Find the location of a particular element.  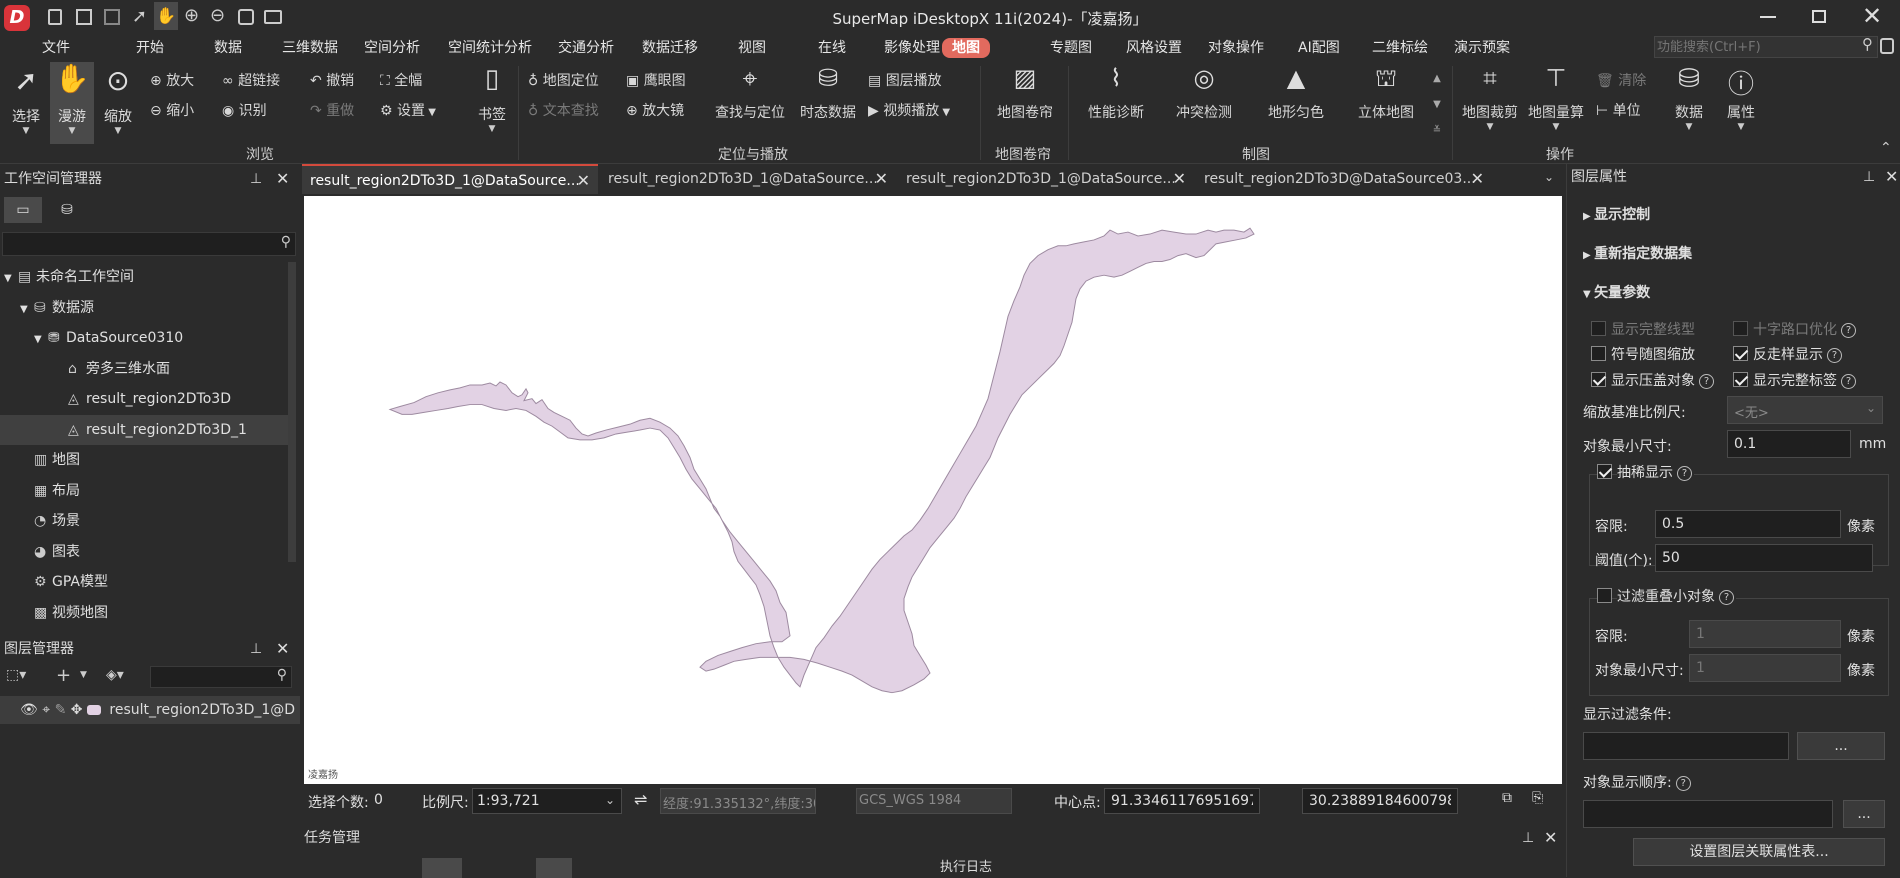

full-label-checkbox is located at coordinates (1740, 379).